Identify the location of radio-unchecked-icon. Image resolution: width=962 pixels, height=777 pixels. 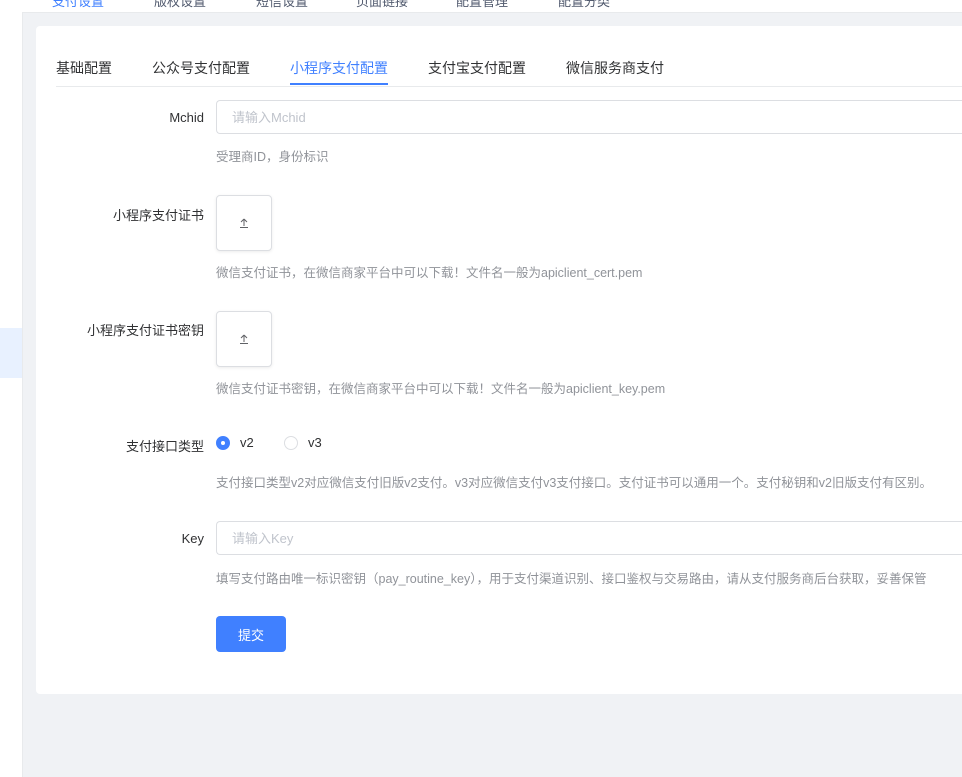
(291, 442).